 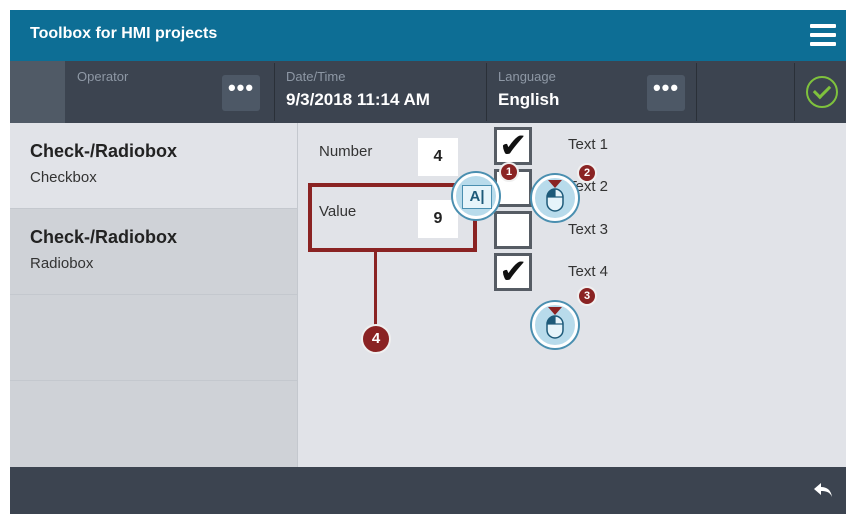 I want to click on app-title: Toolbox for HMI projects, so click(x=124, y=33).